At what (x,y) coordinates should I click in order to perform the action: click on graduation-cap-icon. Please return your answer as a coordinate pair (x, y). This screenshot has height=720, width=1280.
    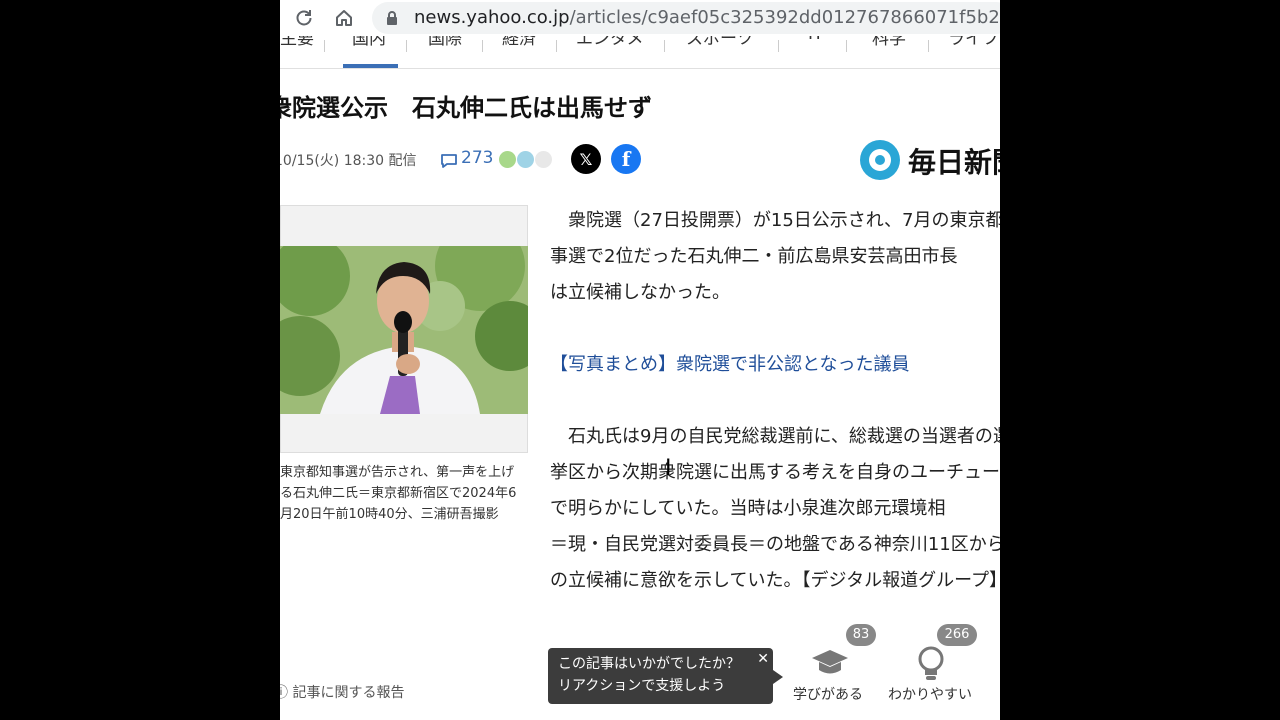
    Looking at the image, I should click on (830, 662).